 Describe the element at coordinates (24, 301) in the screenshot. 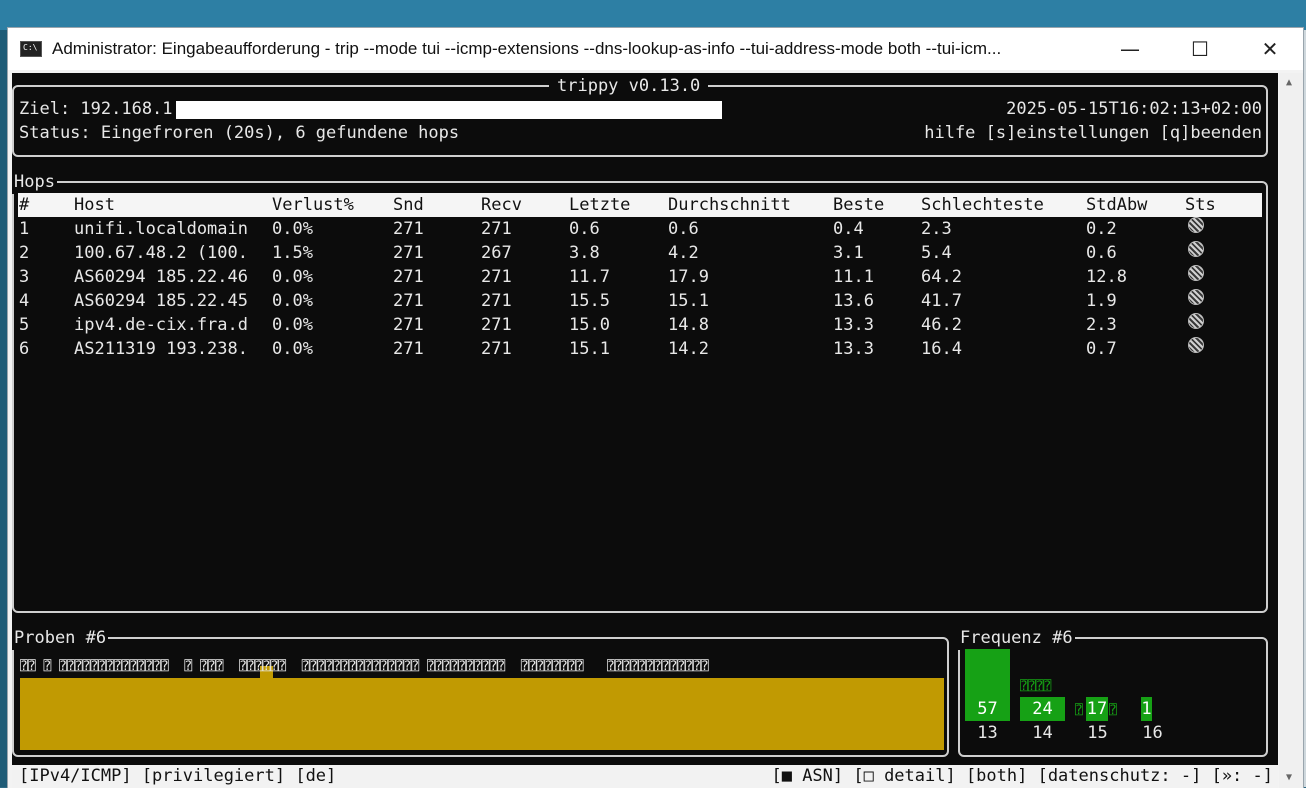

I see `hop-index: 4` at that location.